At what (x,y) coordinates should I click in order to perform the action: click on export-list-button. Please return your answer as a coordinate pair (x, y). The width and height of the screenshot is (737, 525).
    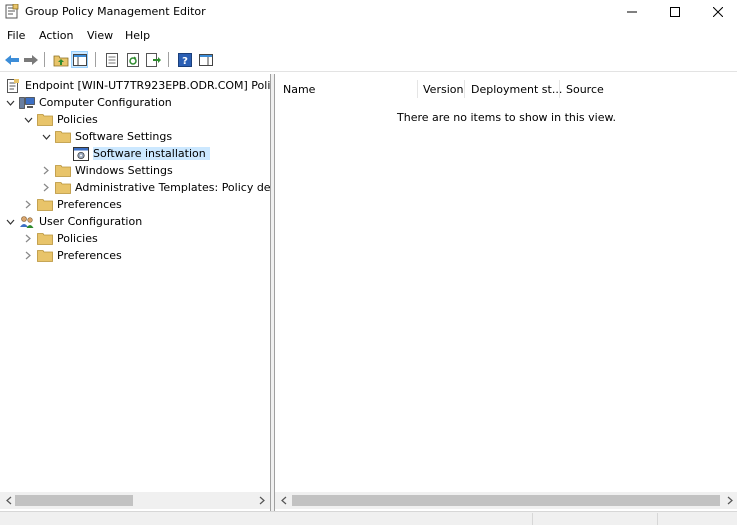
    Looking at the image, I should click on (153, 59).